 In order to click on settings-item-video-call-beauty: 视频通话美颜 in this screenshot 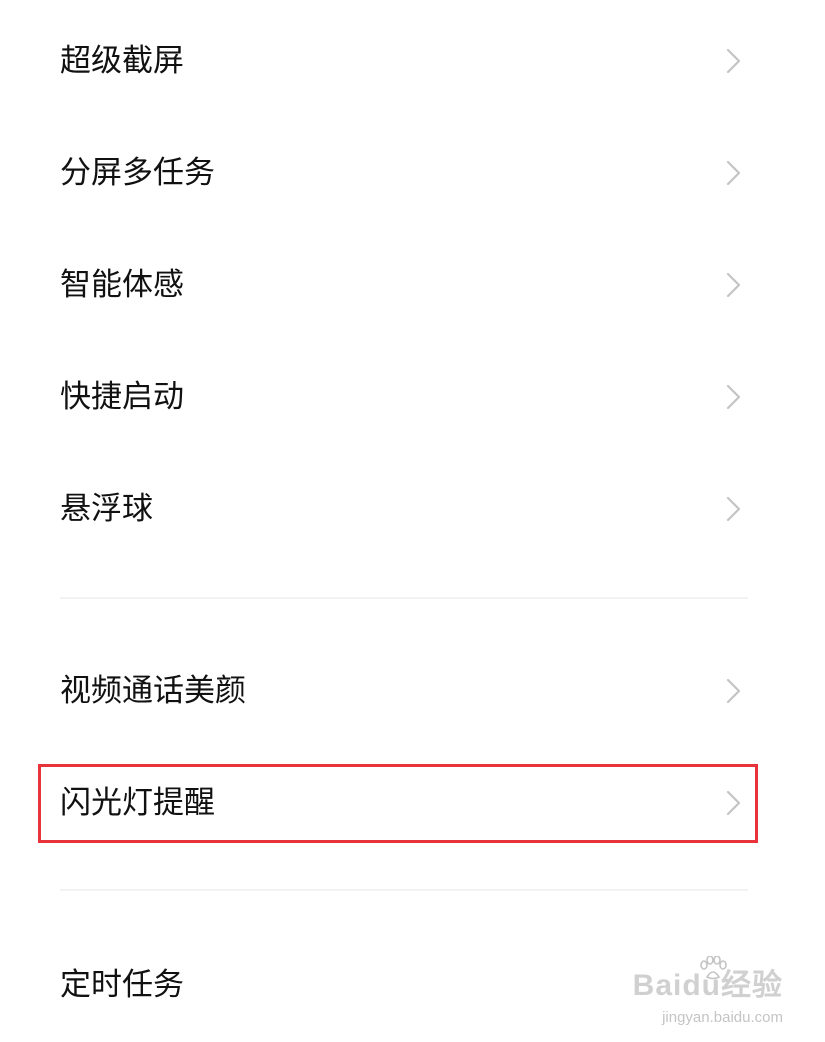, I will do `click(412, 691)`.